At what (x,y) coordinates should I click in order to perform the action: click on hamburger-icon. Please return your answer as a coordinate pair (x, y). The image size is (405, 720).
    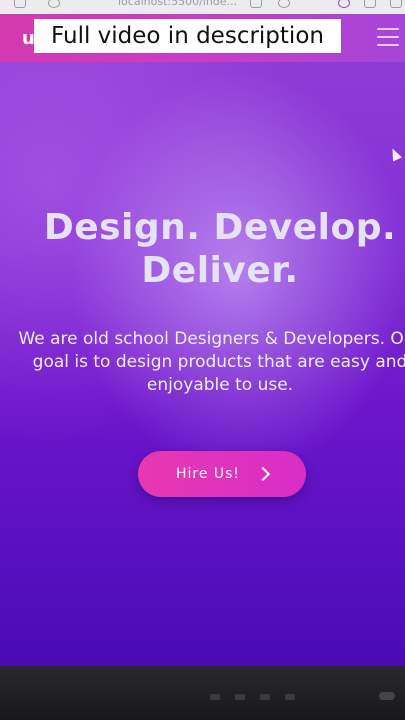
    Looking at the image, I should click on (388, 37).